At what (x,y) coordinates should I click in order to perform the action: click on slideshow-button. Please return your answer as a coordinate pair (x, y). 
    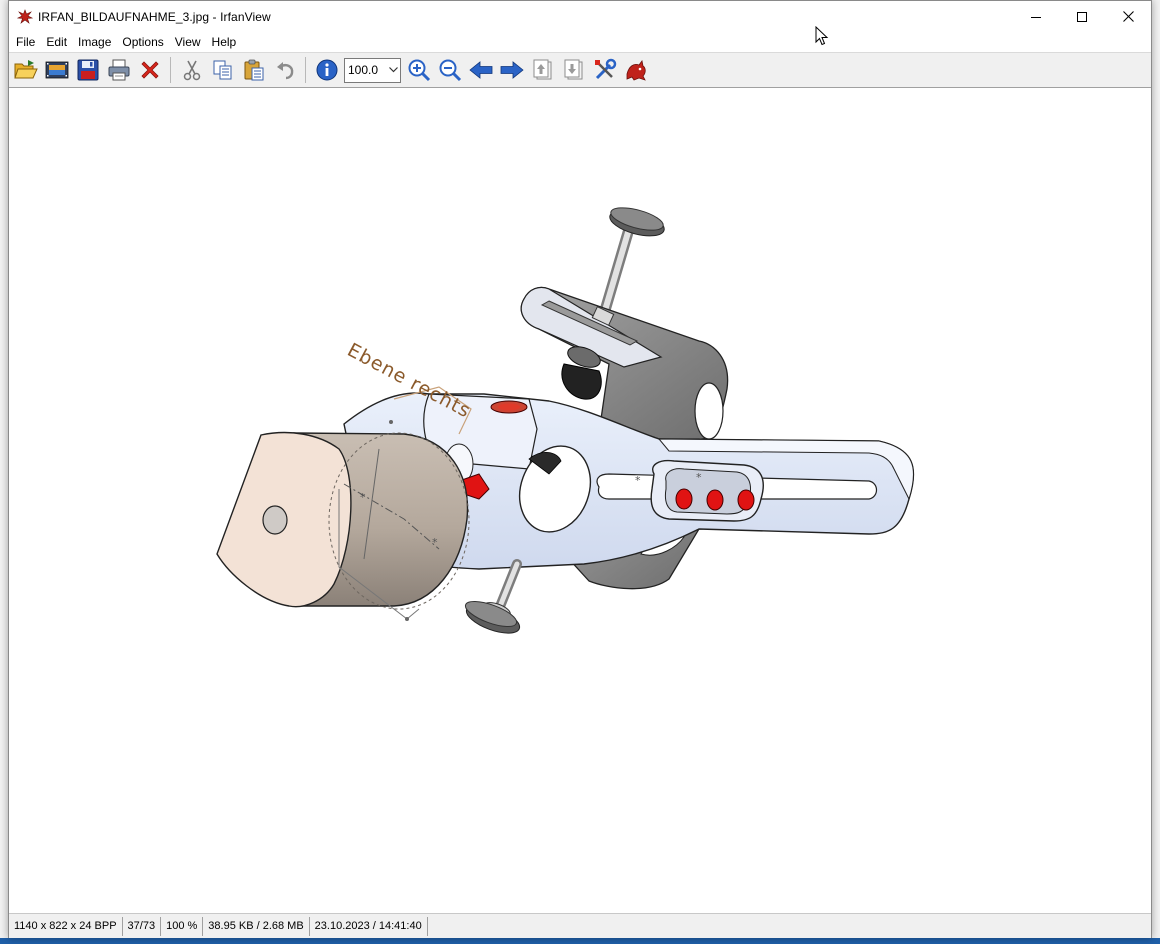
    Looking at the image, I should click on (56, 70).